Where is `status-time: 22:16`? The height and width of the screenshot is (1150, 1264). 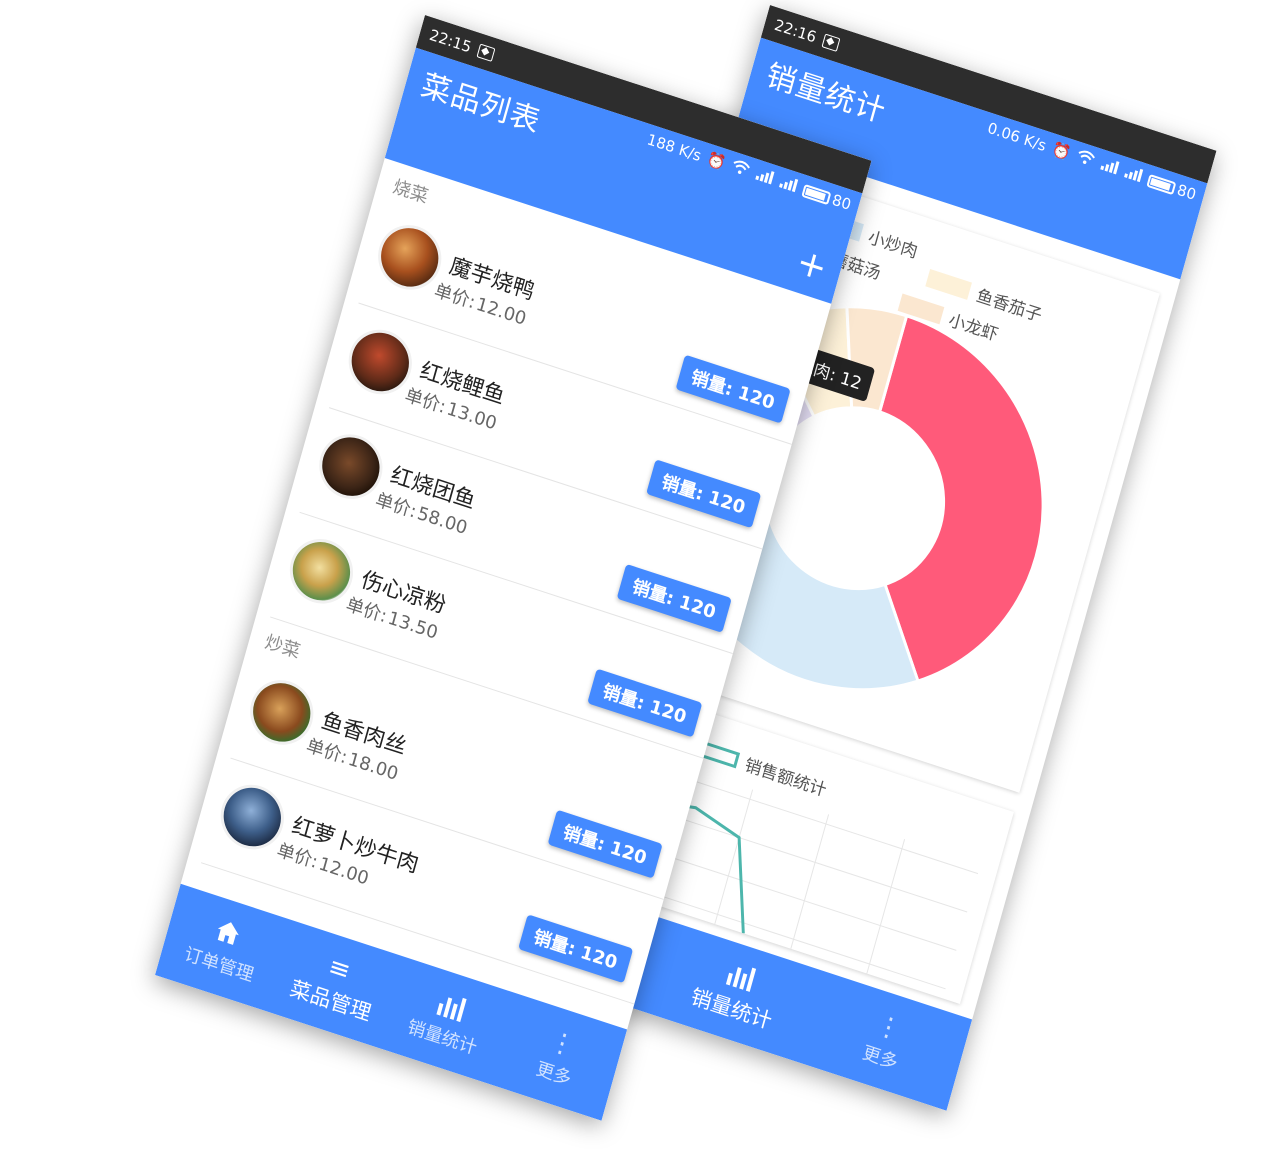 status-time: 22:16 is located at coordinates (795, 31).